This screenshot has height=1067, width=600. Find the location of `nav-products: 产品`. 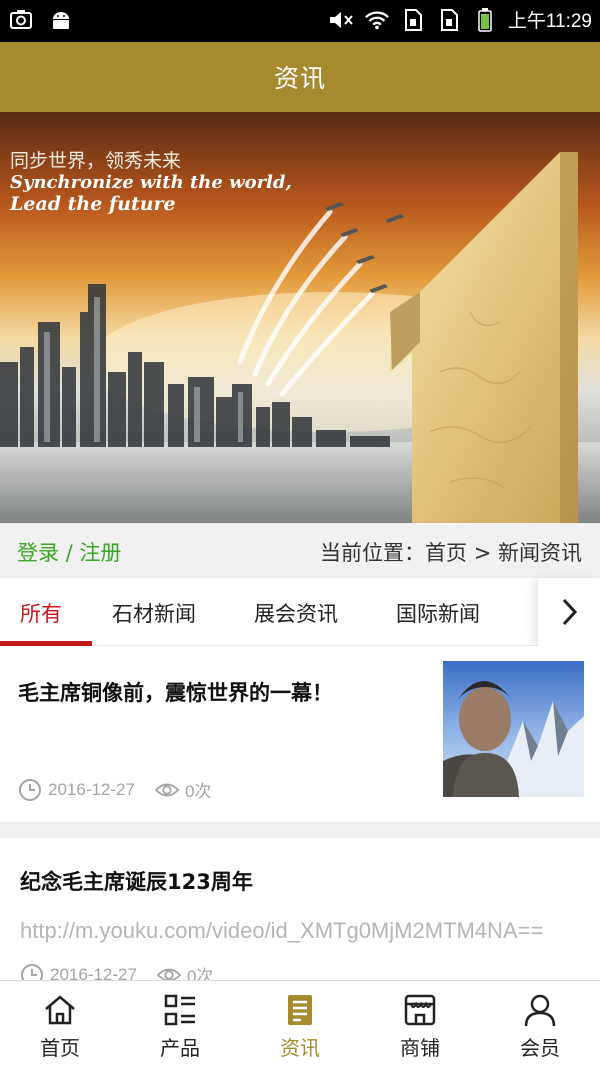

nav-products: 产品 is located at coordinates (180, 1024).